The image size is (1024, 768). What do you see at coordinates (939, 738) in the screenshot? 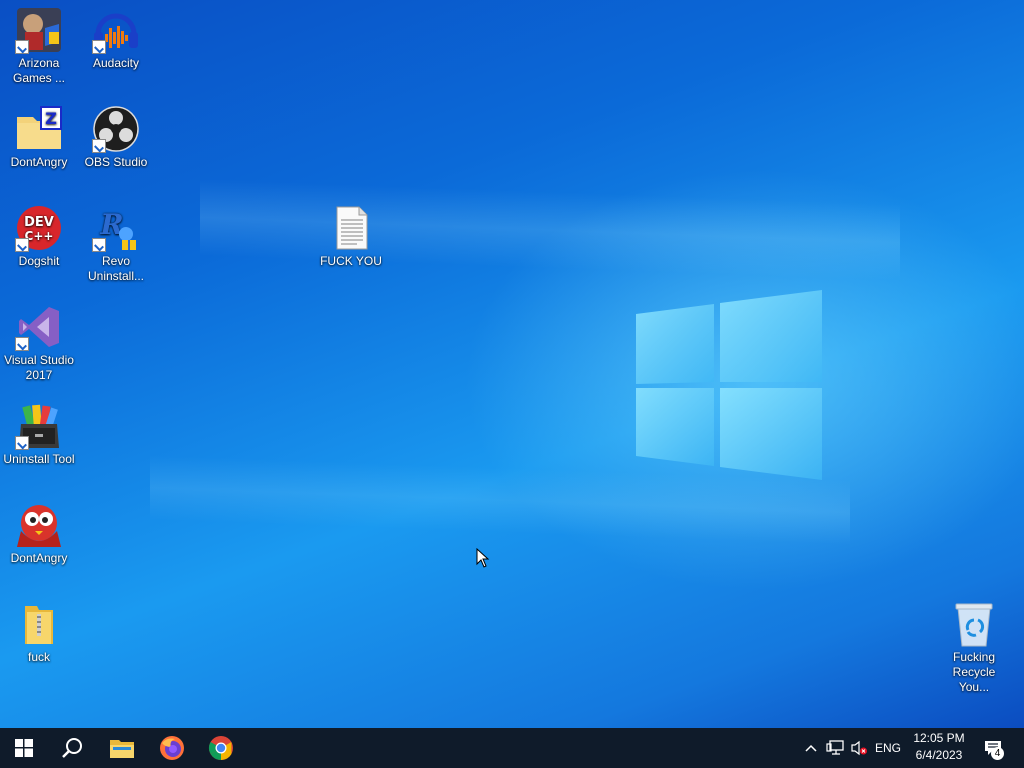
I see `clock-time: 12:05 PM` at bounding box center [939, 738].